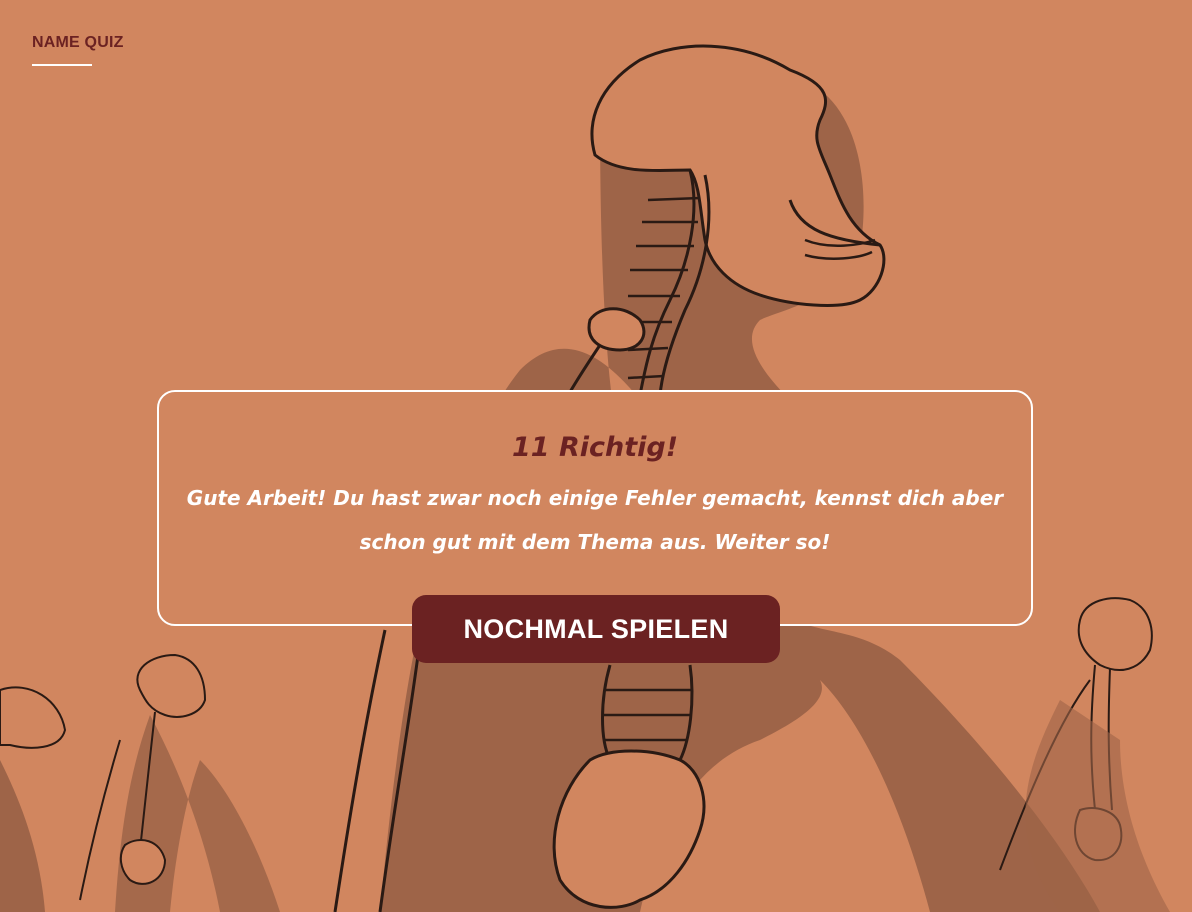  I want to click on play-again-button: NOCHMAL SPIELEN, so click(596, 629).